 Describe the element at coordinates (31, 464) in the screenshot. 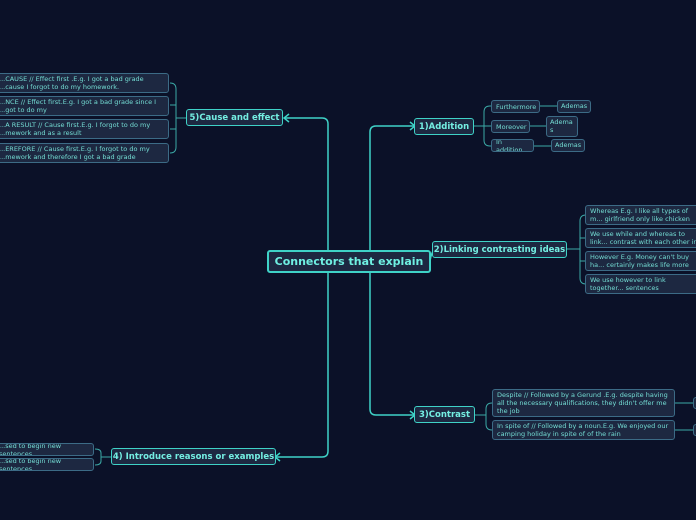

I see `reasons-item-2-text: ...sed to begin new sentences` at that location.